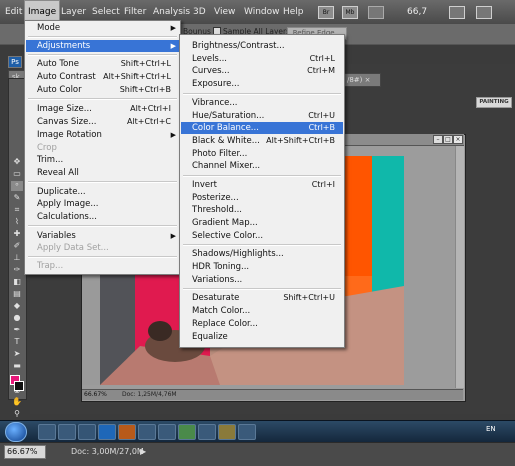  I want to click on menu-item-equalize: Equalize, so click(262, 337).